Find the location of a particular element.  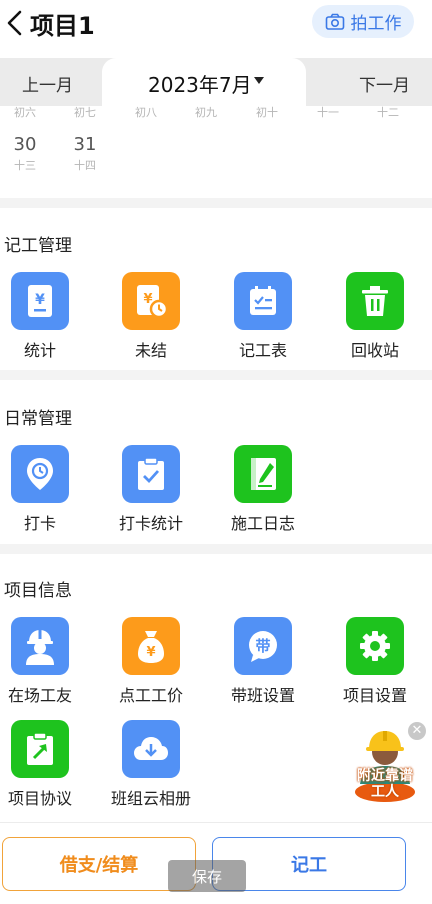

recycle-bin-label: 回收站 is located at coordinates (374, 350).